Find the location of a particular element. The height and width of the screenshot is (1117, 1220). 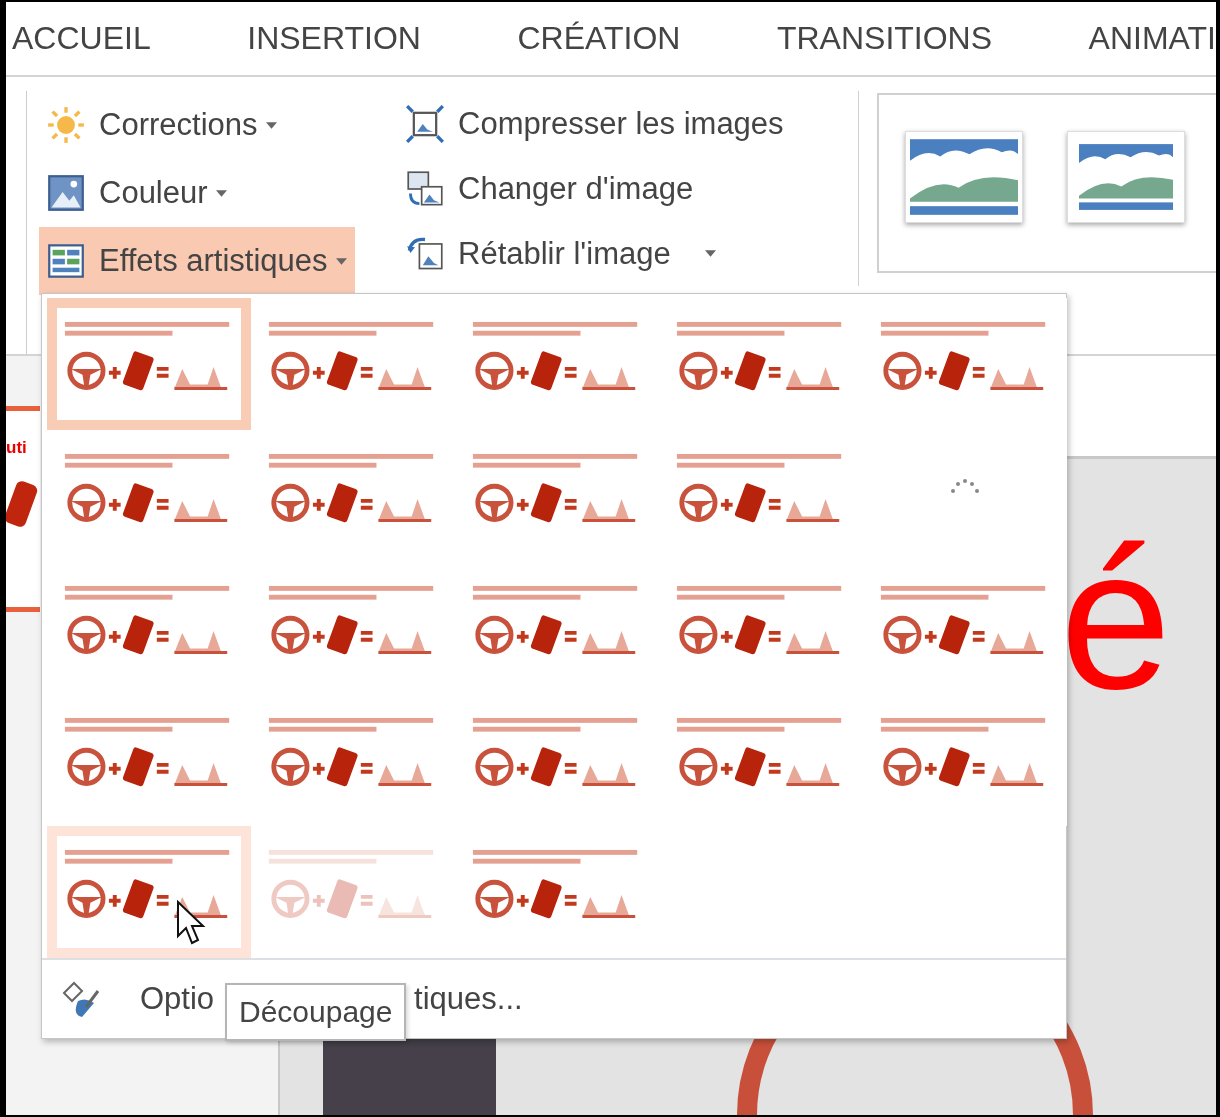

ribbon-tab: CRÉATION is located at coordinates (599, 38).